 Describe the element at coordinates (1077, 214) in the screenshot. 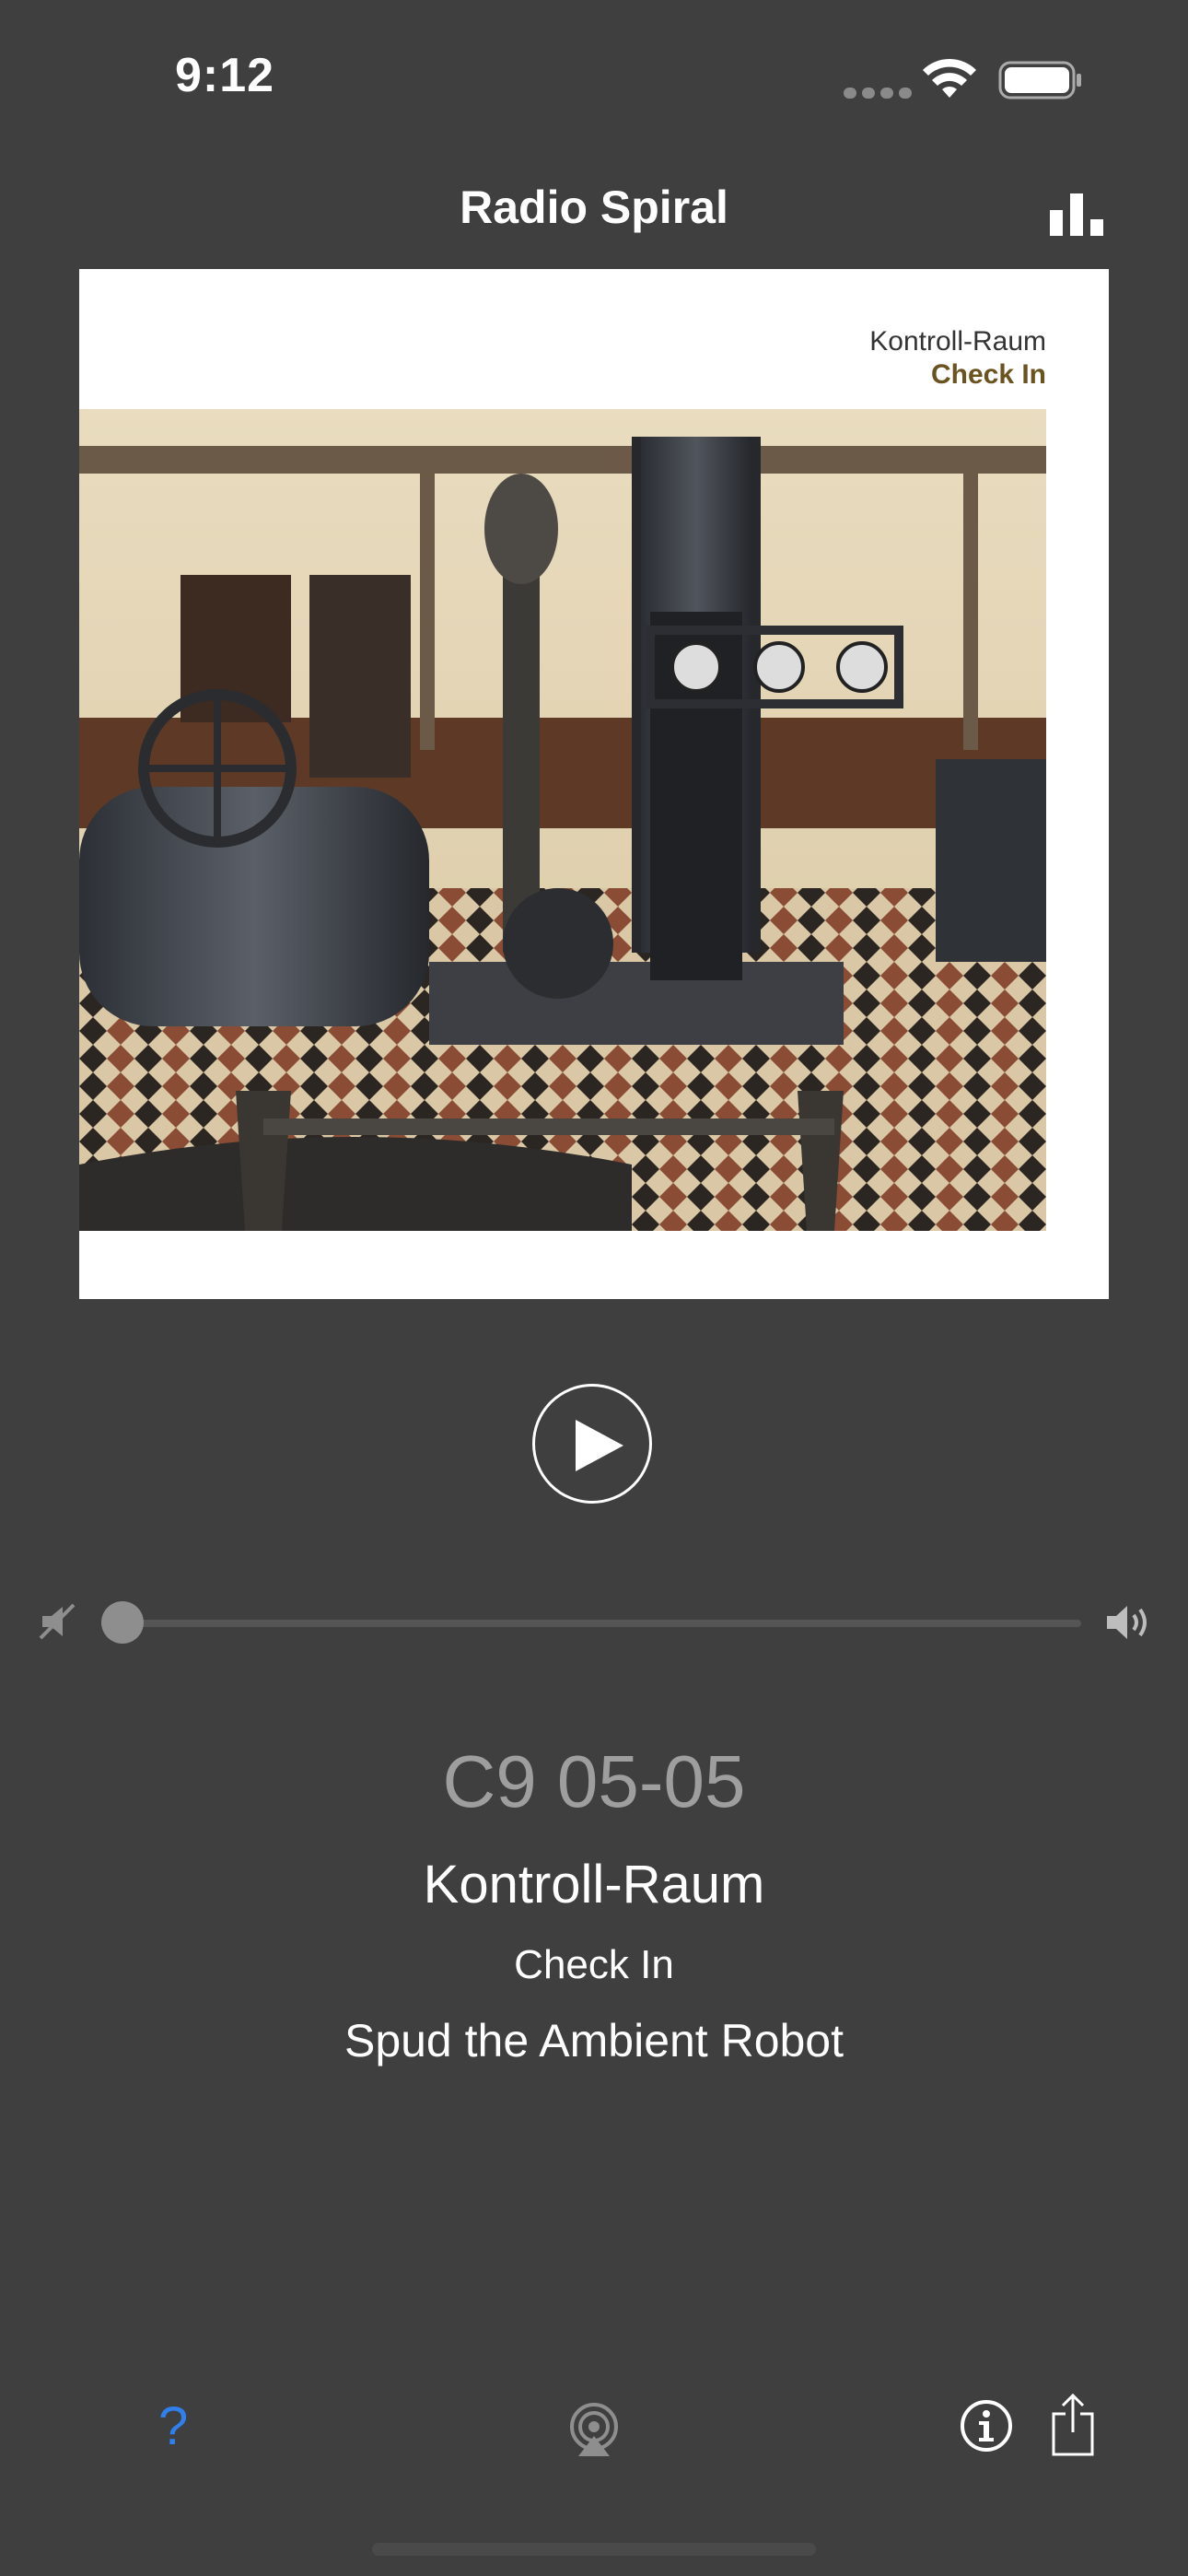

I see `bars-chart-icon` at that location.